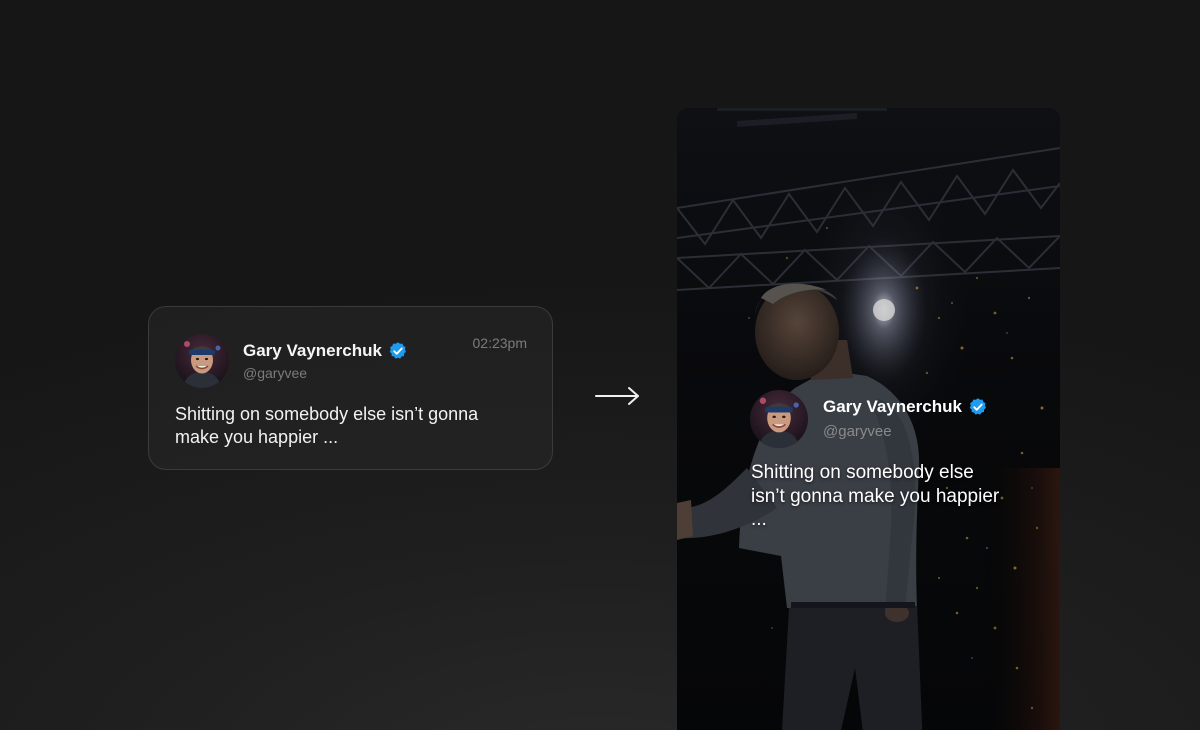 The image size is (1200, 730). I want to click on story-author-handle: @garyvee, so click(857, 431).